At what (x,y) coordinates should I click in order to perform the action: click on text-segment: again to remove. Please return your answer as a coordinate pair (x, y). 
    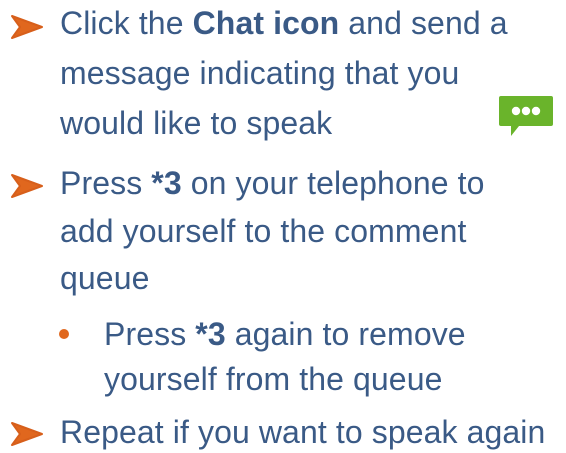
    Looking at the image, I should click on (345, 334).